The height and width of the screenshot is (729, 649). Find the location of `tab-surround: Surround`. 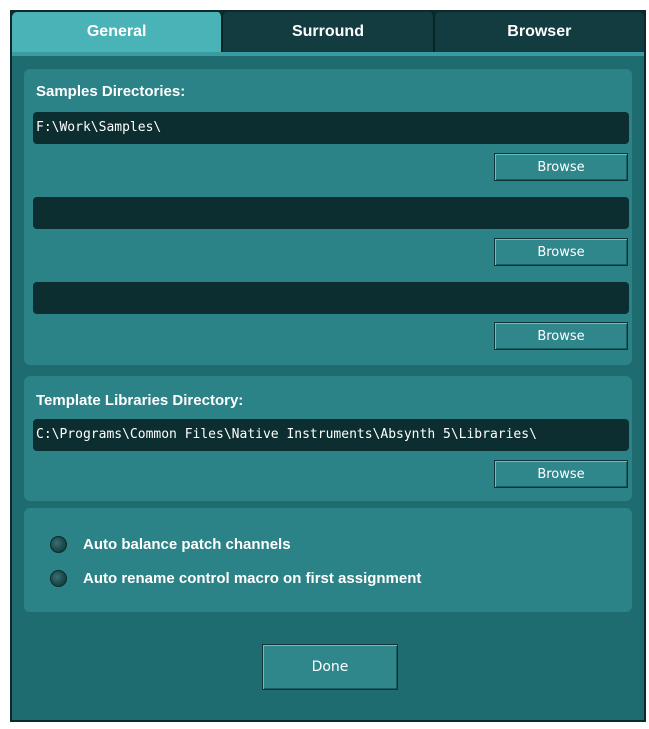

tab-surround: Surround is located at coordinates (329, 32).